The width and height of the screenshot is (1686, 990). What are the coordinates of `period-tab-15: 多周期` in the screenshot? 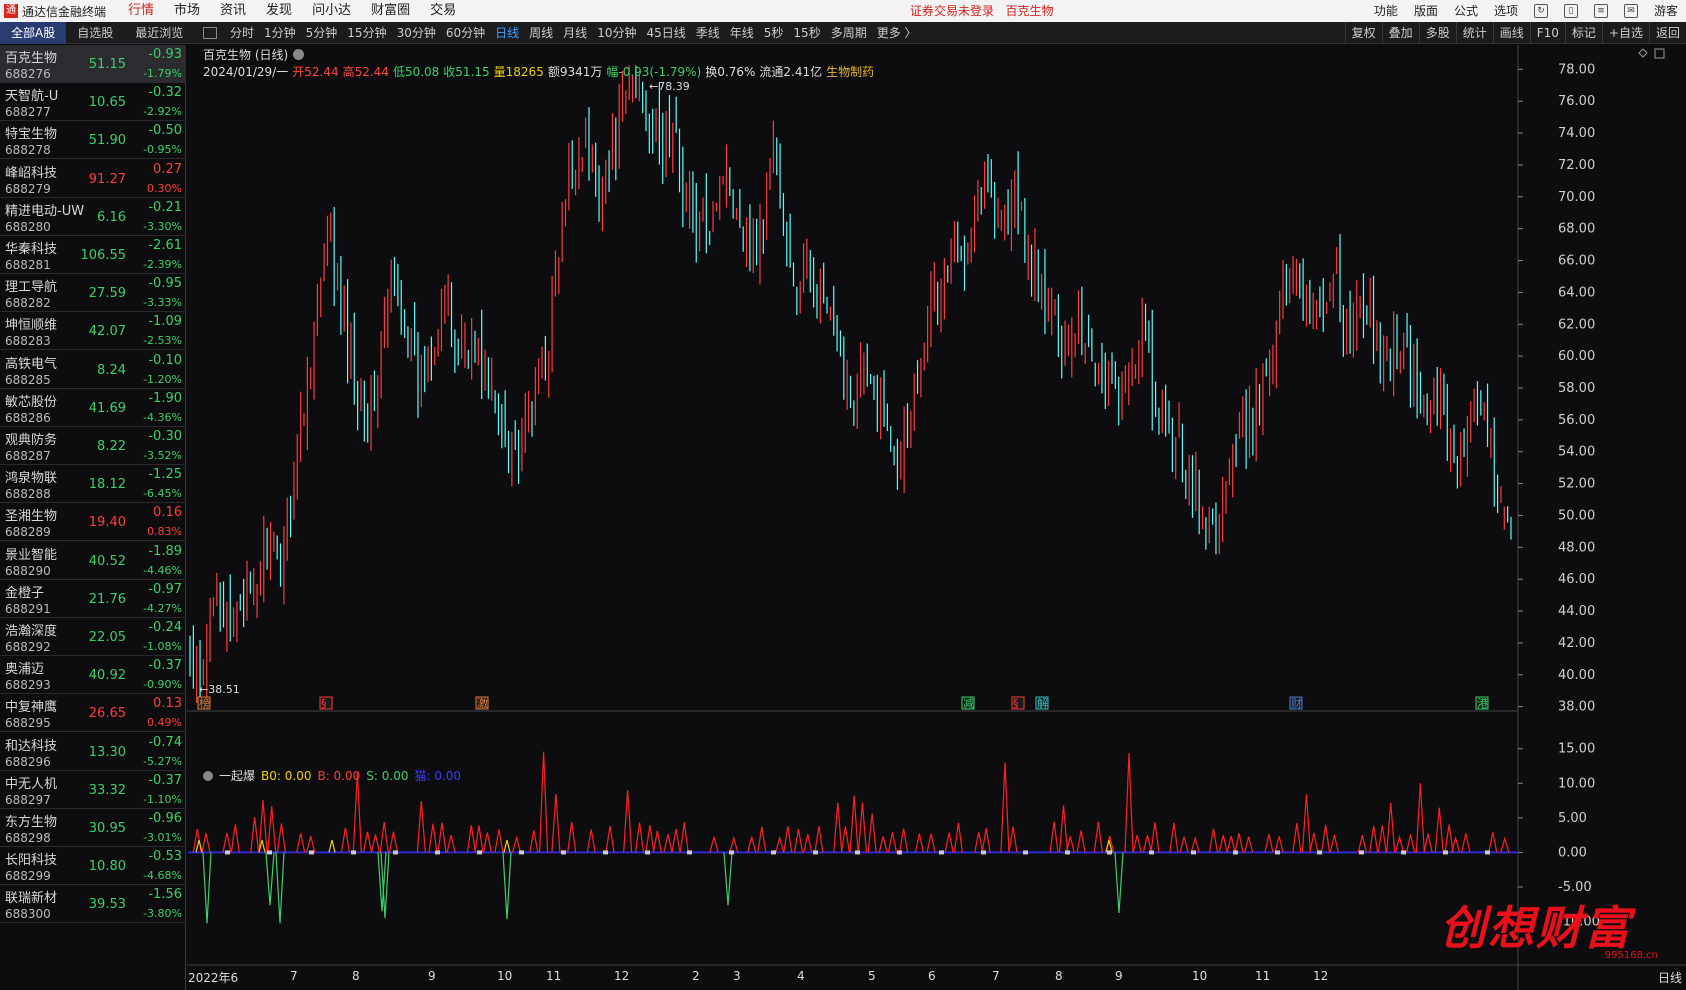 It's located at (849, 33).